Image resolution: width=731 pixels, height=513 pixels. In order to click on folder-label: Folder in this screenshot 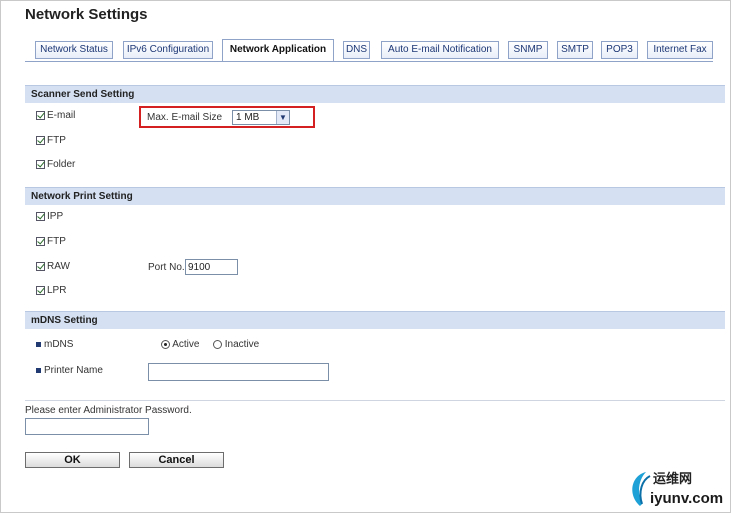, I will do `click(61, 164)`.